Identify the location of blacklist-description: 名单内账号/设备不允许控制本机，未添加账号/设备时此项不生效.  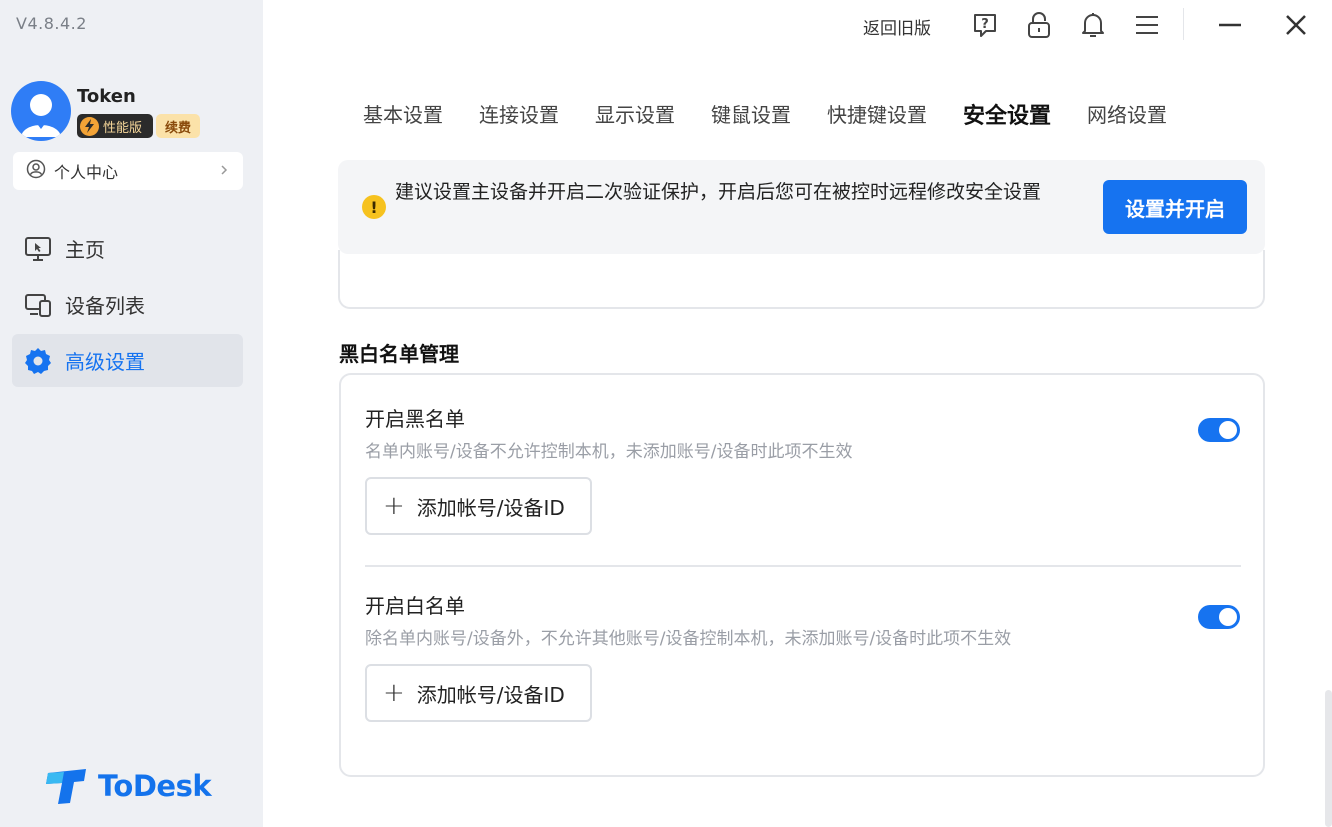
(609, 452).